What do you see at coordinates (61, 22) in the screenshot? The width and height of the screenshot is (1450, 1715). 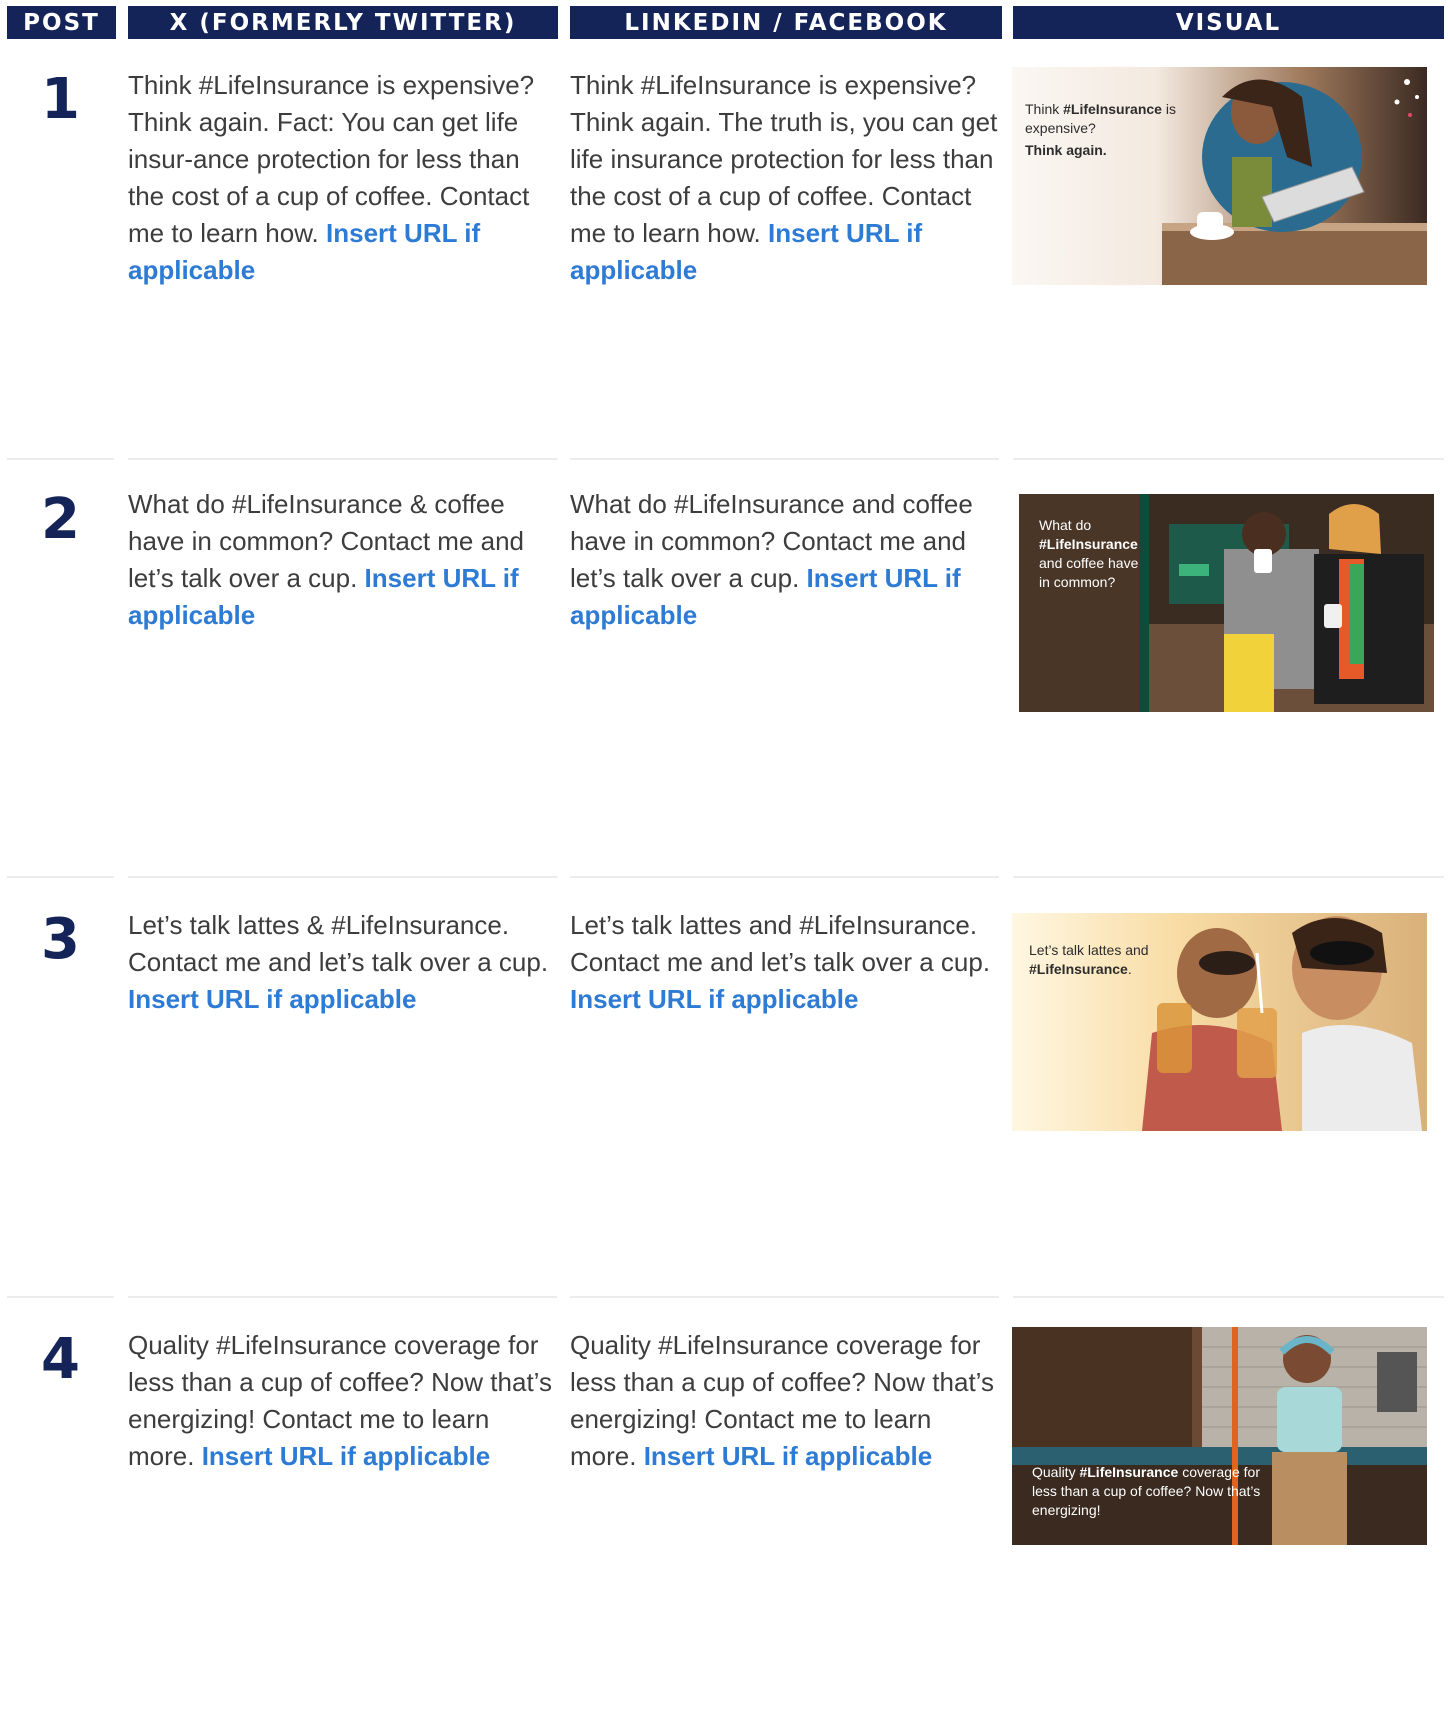 I see `header-post: POST` at bounding box center [61, 22].